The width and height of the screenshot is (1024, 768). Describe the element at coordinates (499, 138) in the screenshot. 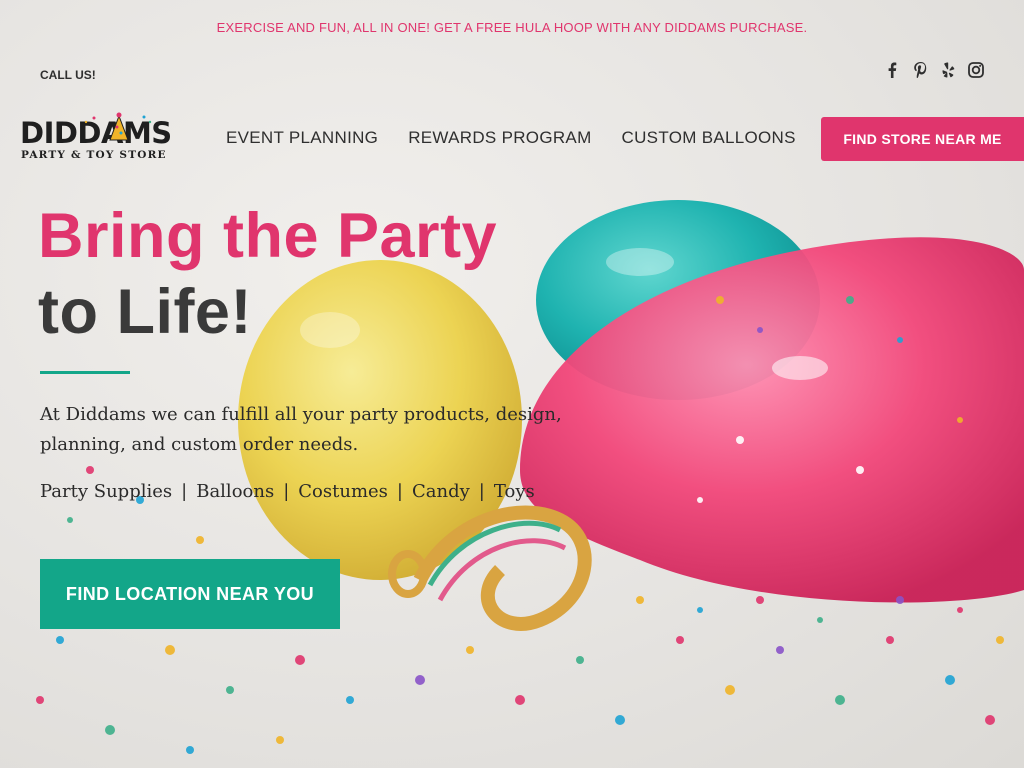

I see `nav-rewards-program: REWARDS PROGRAM` at that location.